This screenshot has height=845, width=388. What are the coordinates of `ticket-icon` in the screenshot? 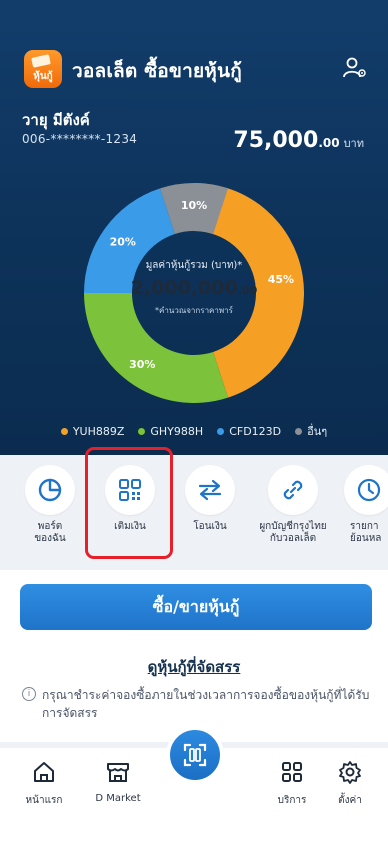 It's located at (41, 61).